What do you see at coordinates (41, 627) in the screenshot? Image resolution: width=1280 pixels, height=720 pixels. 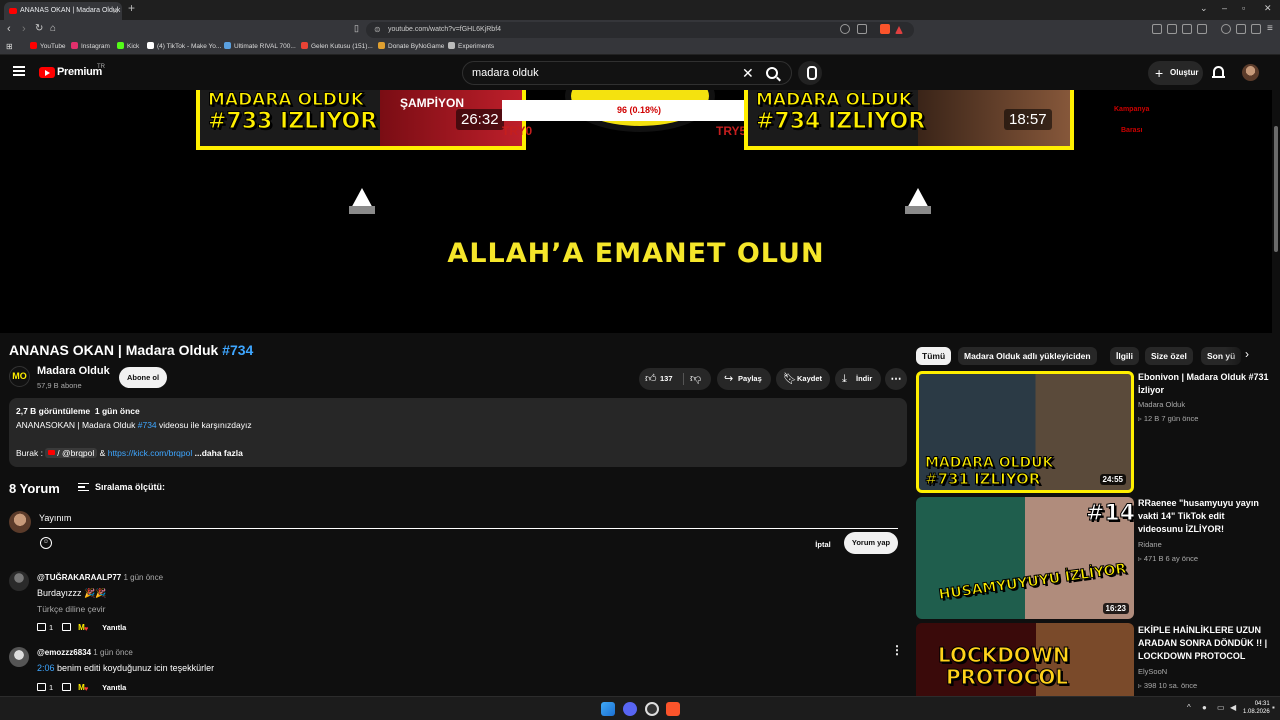 I see `comment-like-icon` at bounding box center [41, 627].